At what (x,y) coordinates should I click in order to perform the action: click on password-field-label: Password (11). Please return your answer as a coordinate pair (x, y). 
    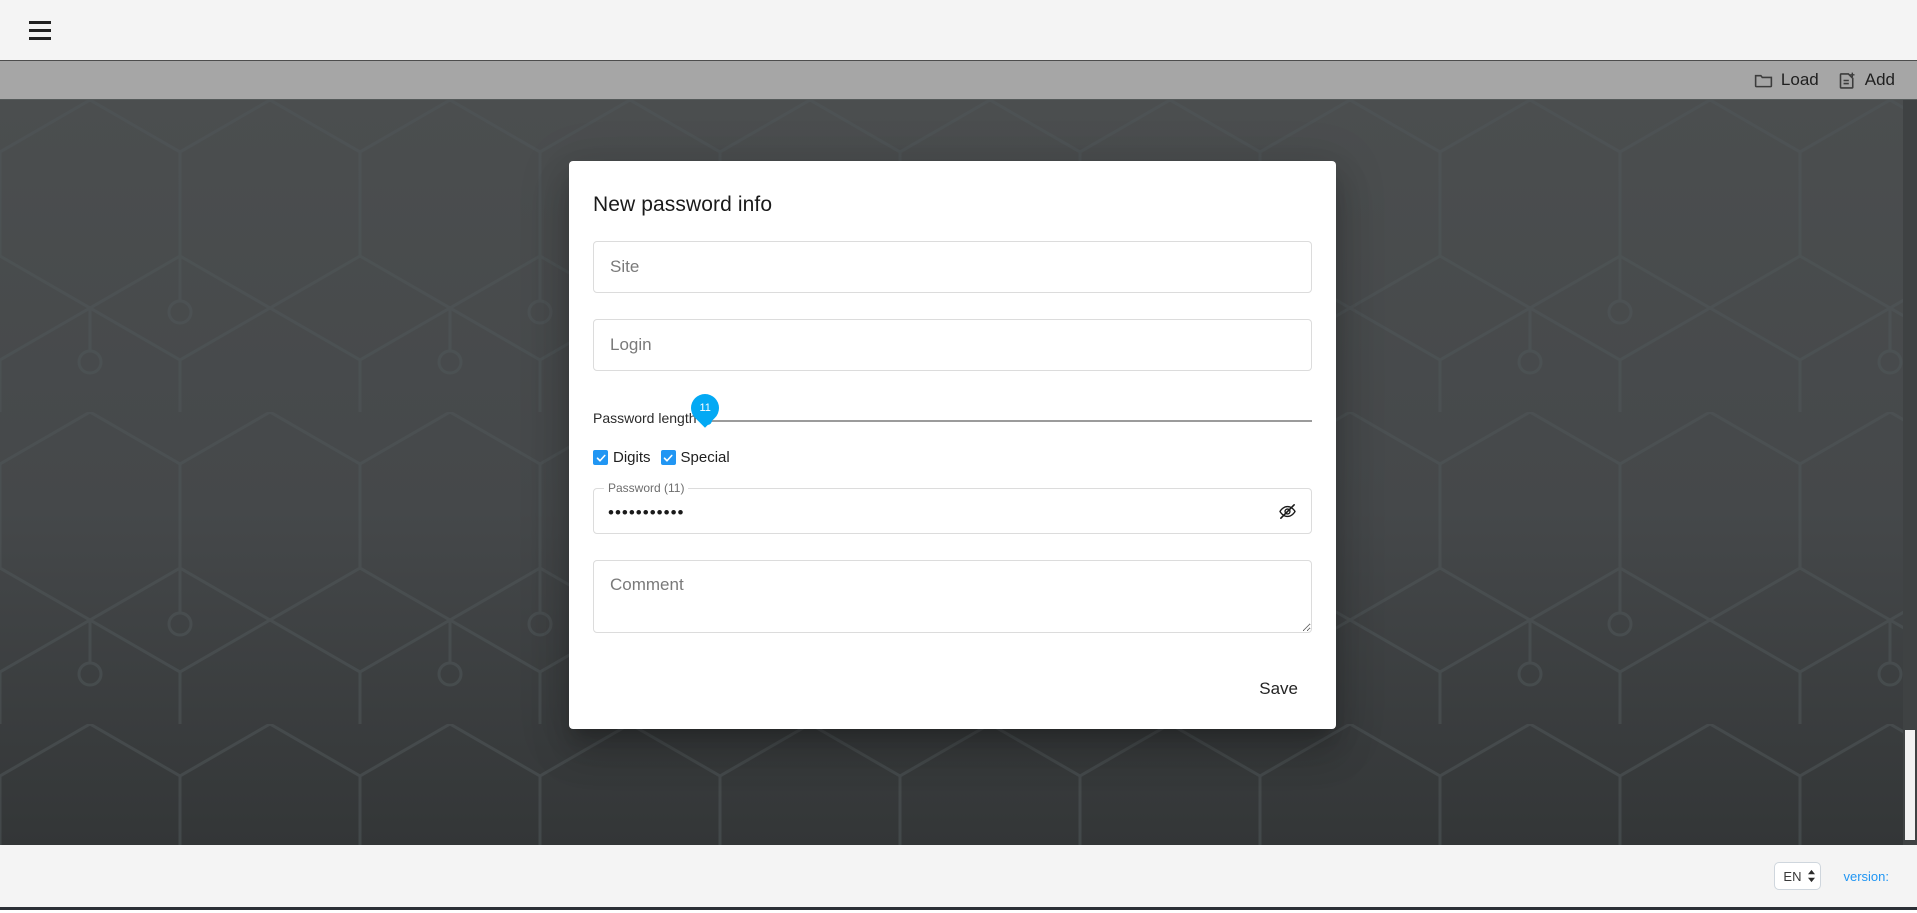
    Looking at the image, I should click on (646, 488).